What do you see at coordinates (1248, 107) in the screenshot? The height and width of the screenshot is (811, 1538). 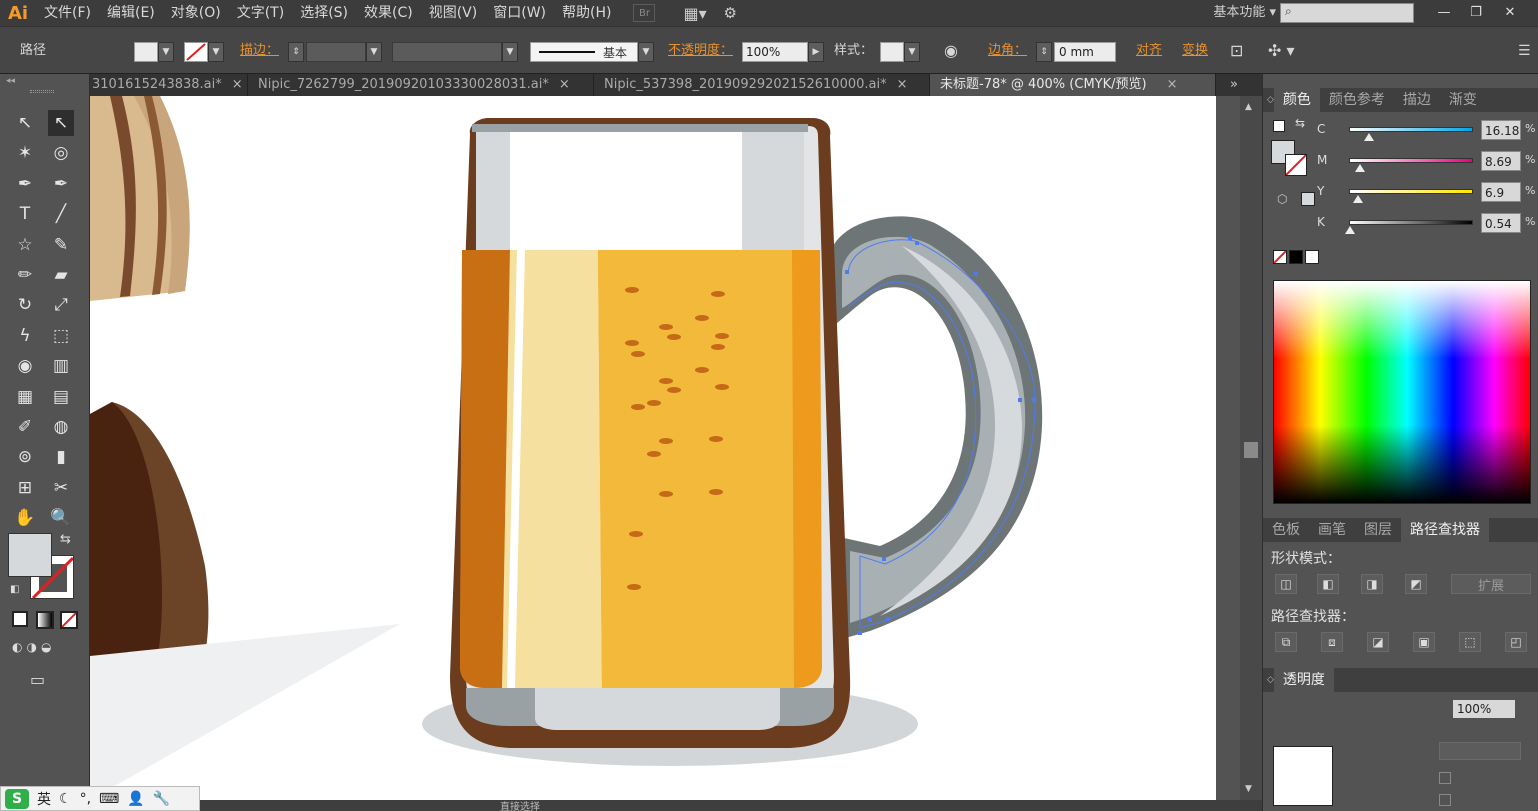 I see `scroll-up-icon: ▲` at bounding box center [1248, 107].